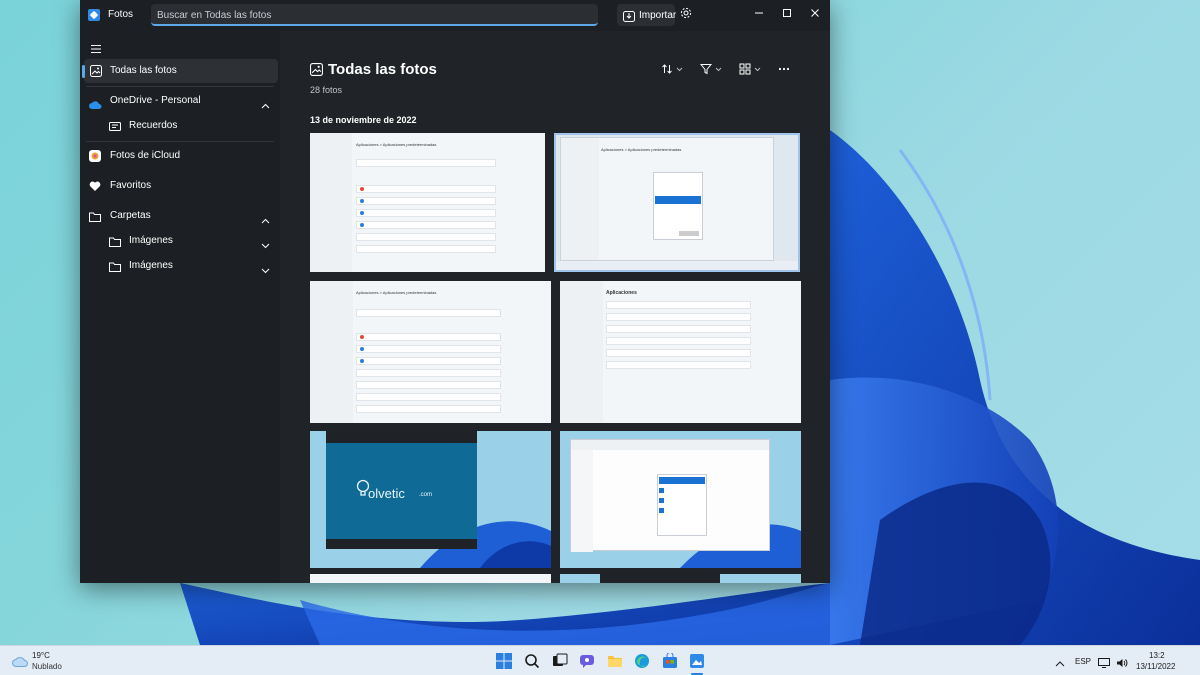 This screenshot has width=1200, height=675. What do you see at coordinates (20, 663) in the screenshot?
I see `weather-cloud-icon` at bounding box center [20, 663].